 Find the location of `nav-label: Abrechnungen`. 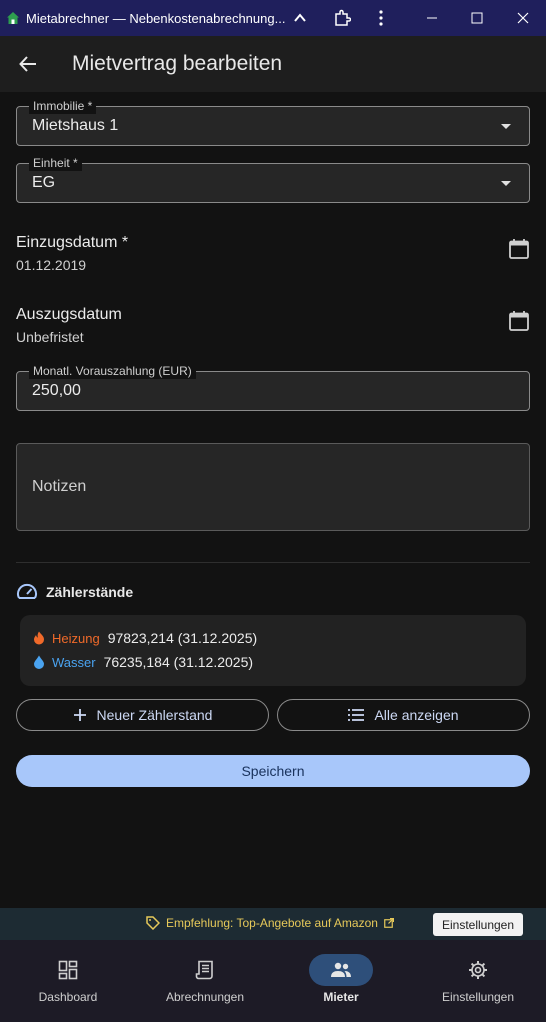

nav-label: Abrechnungen is located at coordinates (205, 997).